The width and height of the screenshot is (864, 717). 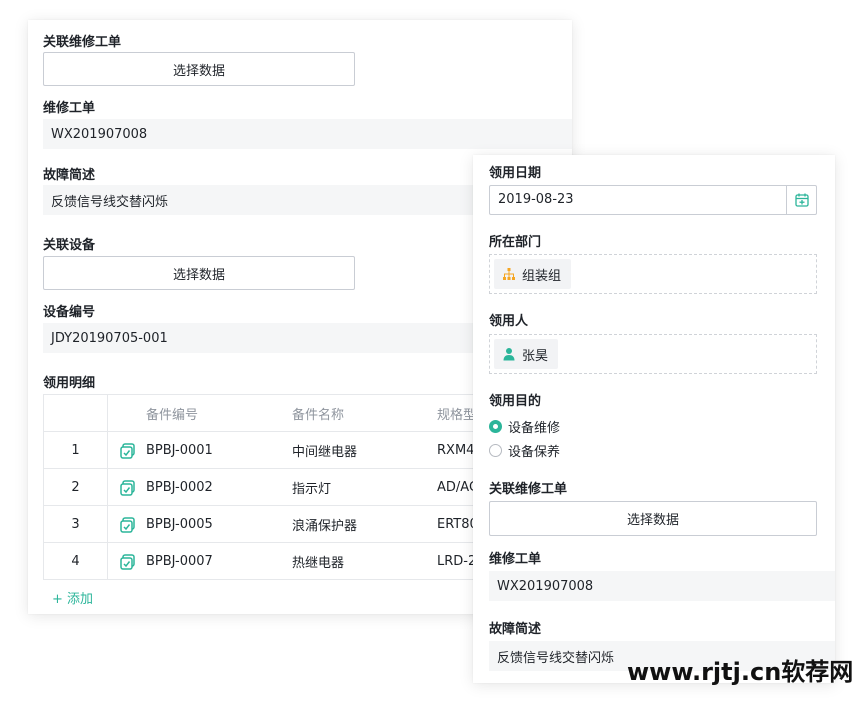 I want to click on part-name: 指示灯, so click(x=312, y=489).